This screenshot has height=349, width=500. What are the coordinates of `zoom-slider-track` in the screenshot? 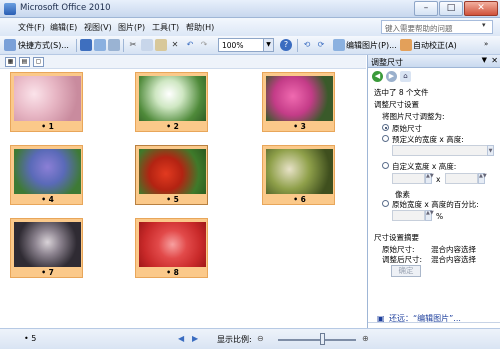 It's located at (317, 340).